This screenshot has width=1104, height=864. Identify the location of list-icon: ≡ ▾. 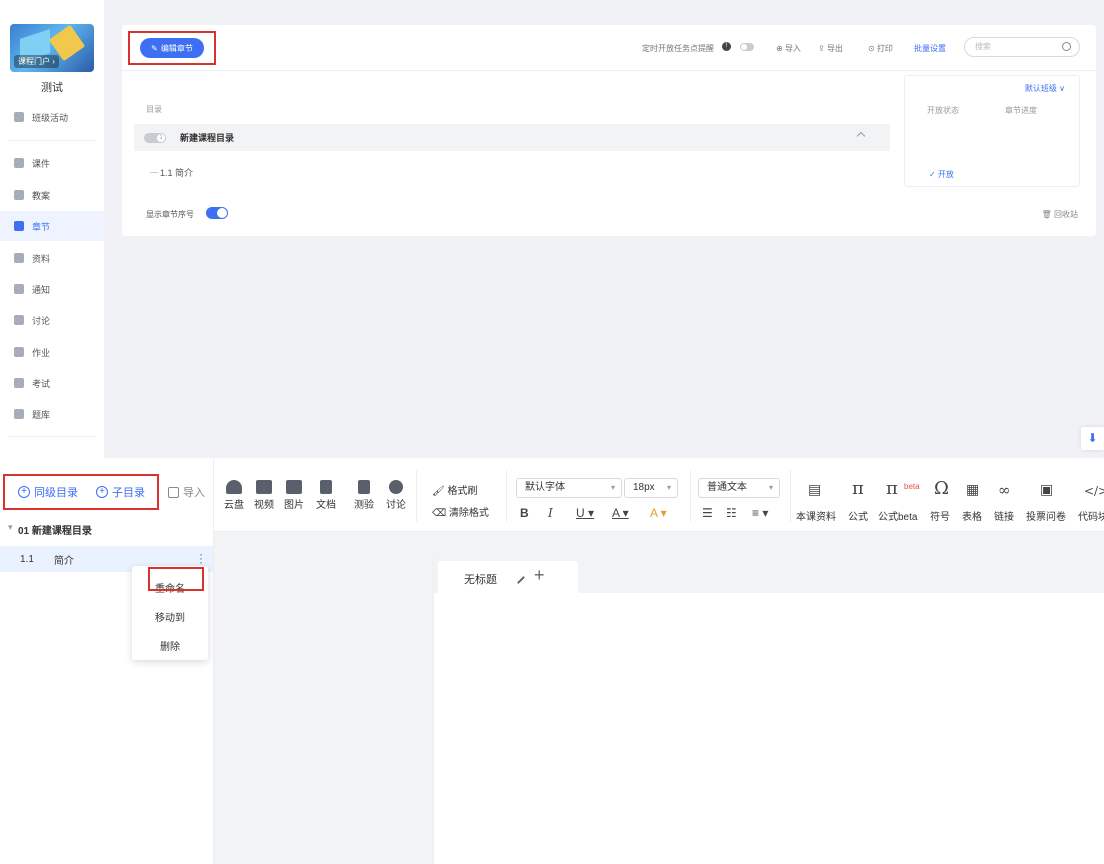
(760, 513).